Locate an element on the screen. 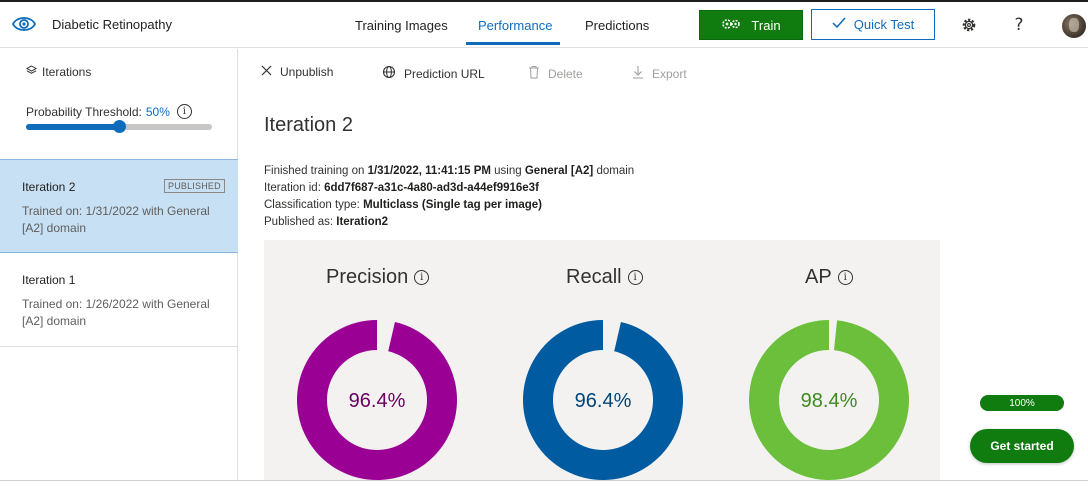 This screenshot has height=486, width=1088. quick-test-button: Quick Test is located at coordinates (873, 24).